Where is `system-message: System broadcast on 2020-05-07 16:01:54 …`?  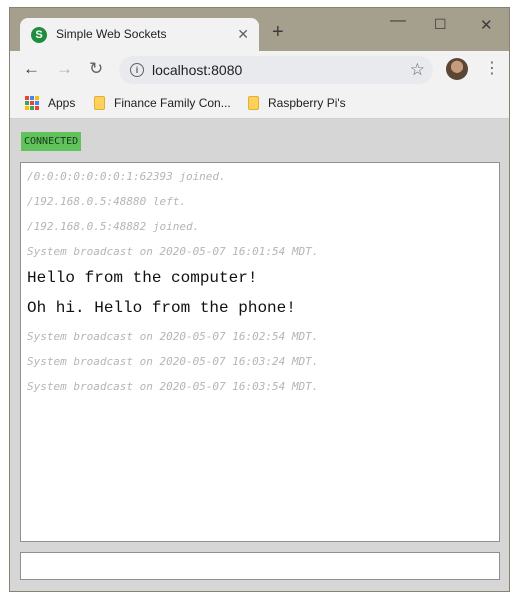
system-message: System broadcast on 2020-05-07 16:01:54 … is located at coordinates (173, 251).